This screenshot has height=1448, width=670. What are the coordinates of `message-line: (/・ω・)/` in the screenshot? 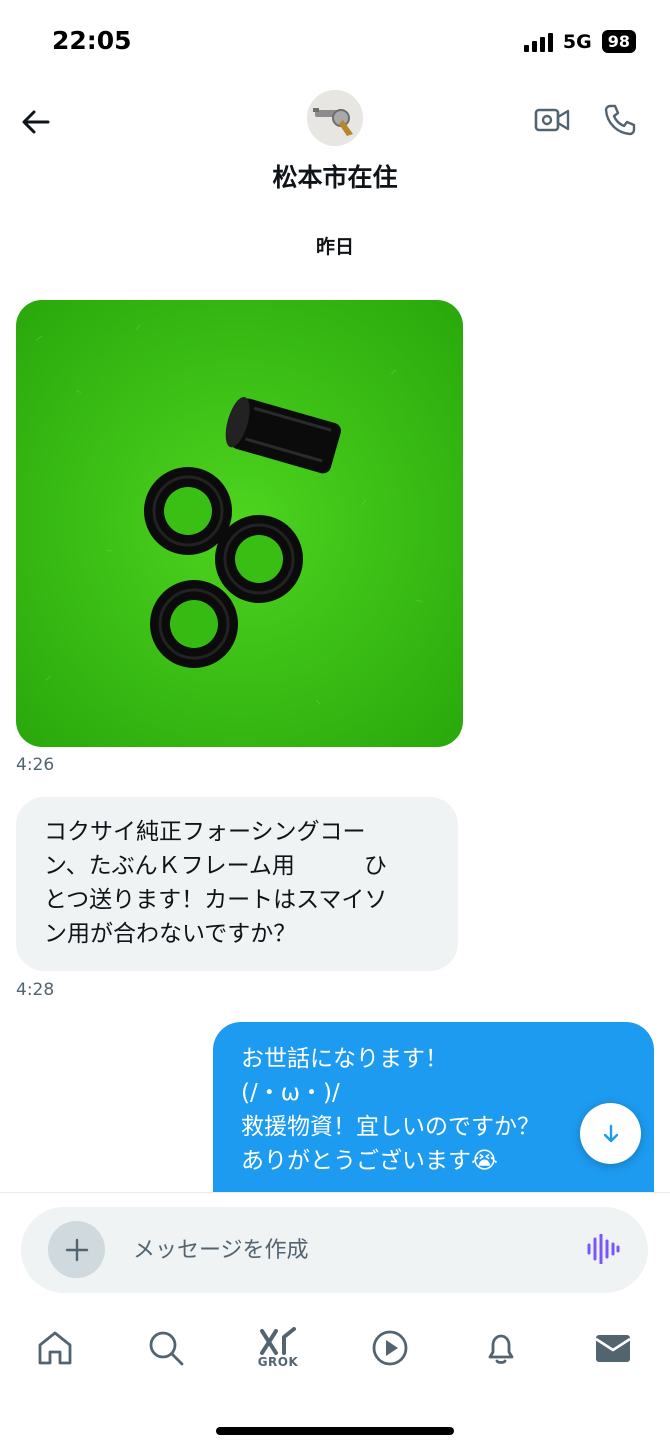 It's located at (290, 1093).